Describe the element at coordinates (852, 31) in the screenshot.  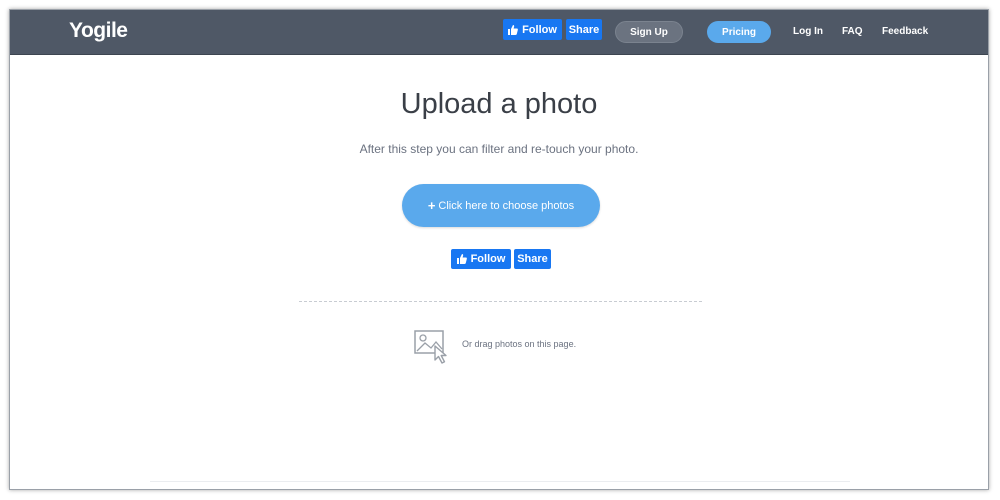
I see `faq-link: FAQ` at that location.